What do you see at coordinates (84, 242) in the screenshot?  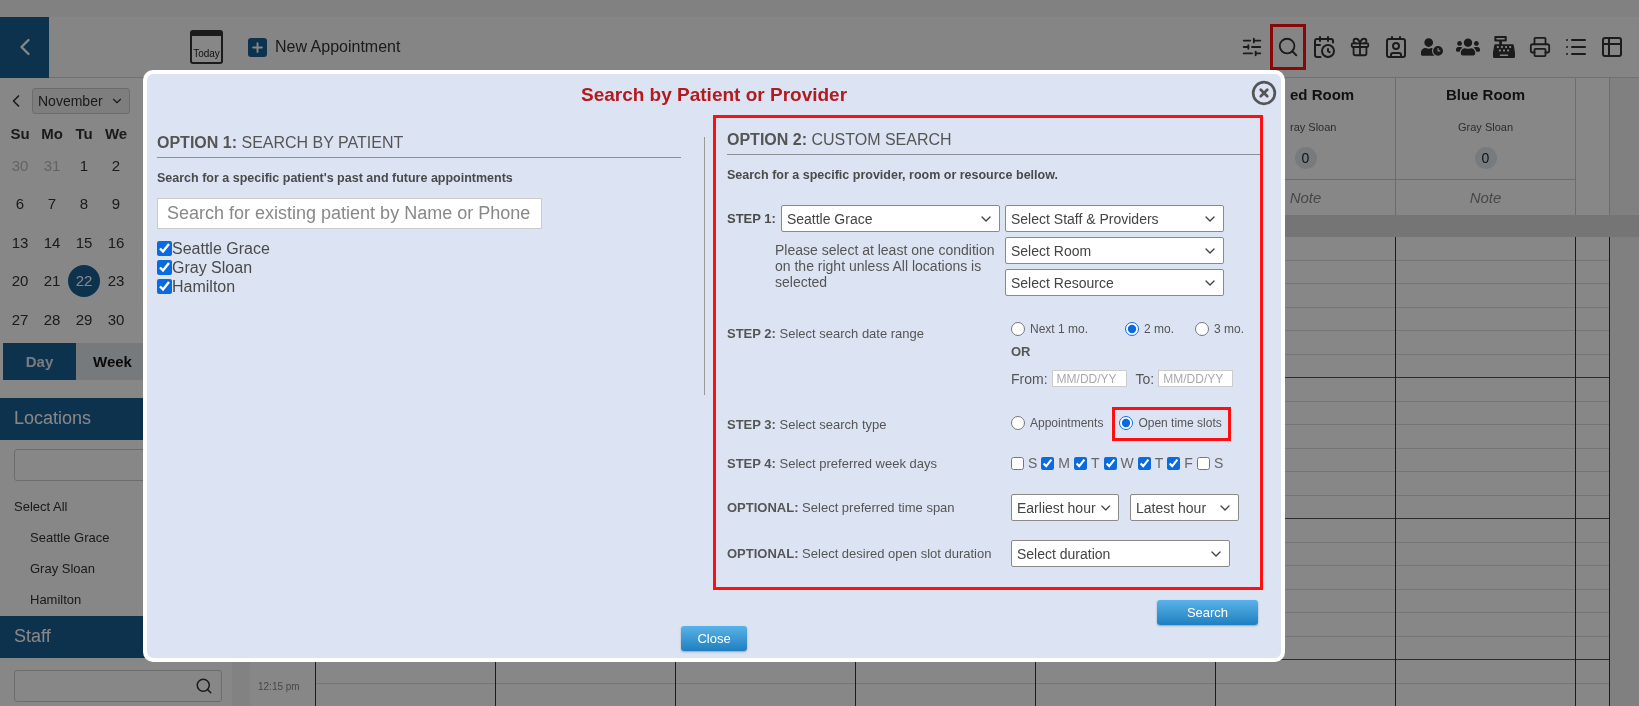 I see `calendar-day: 15` at bounding box center [84, 242].